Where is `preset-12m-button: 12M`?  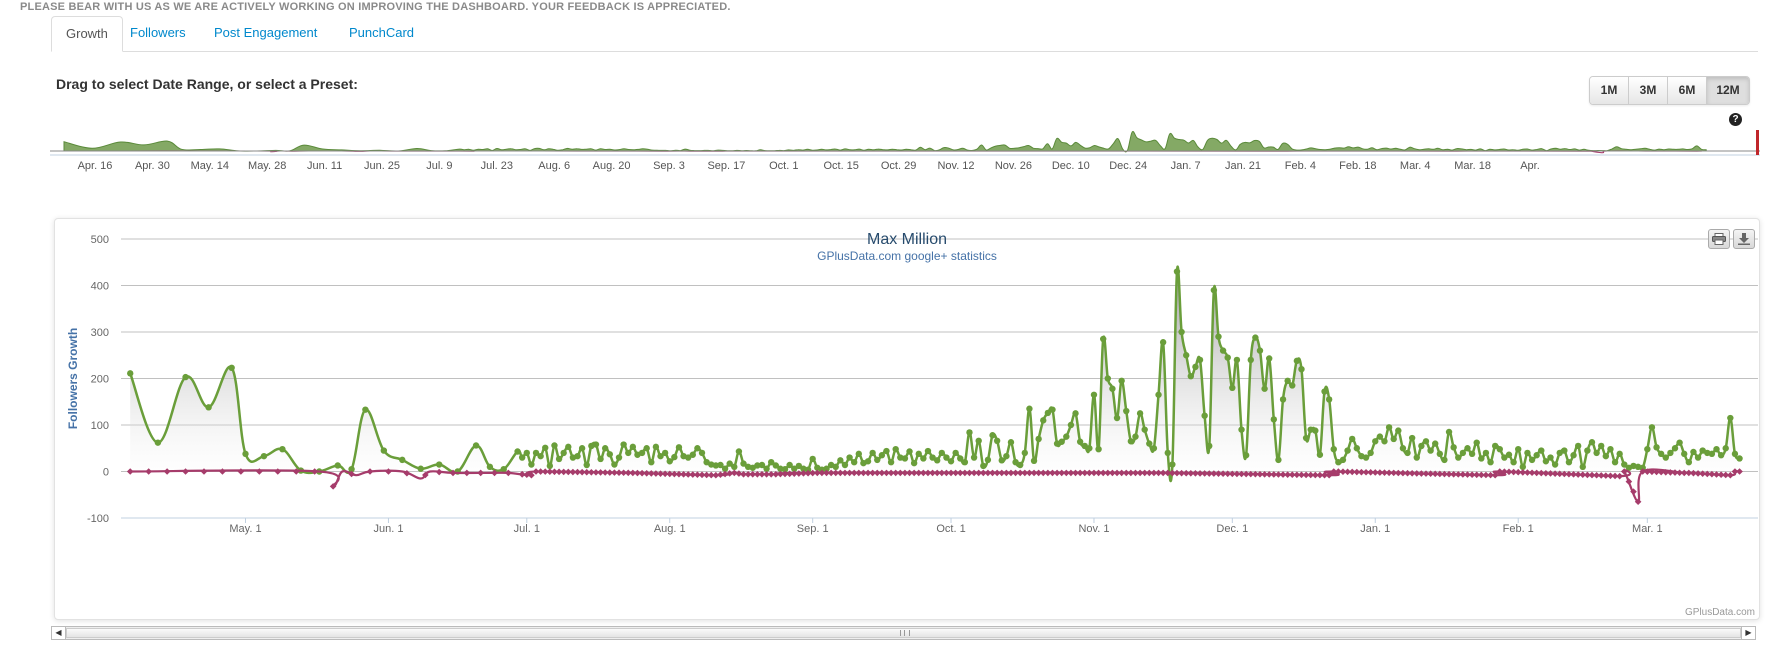 preset-12m-button: 12M is located at coordinates (1728, 90).